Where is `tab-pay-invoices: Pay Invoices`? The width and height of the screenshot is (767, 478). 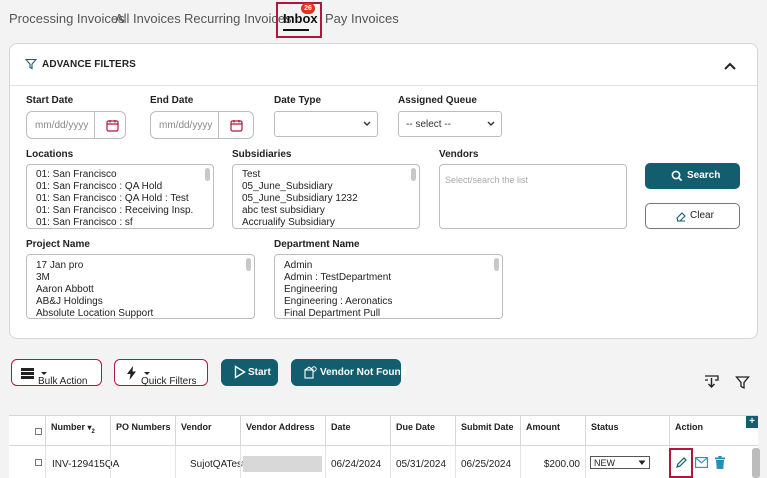
tab-pay-invoices: Pay Invoices is located at coordinates (362, 18).